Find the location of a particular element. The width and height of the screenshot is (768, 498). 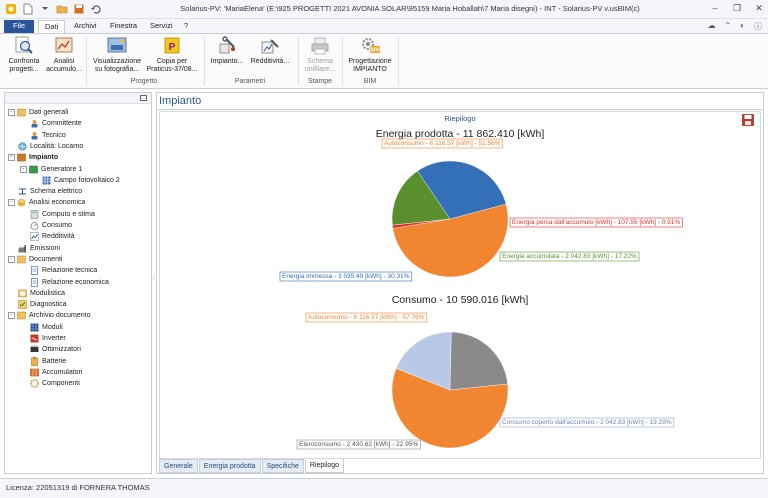

tree-item: - Dati generali is located at coordinates (38, 112).